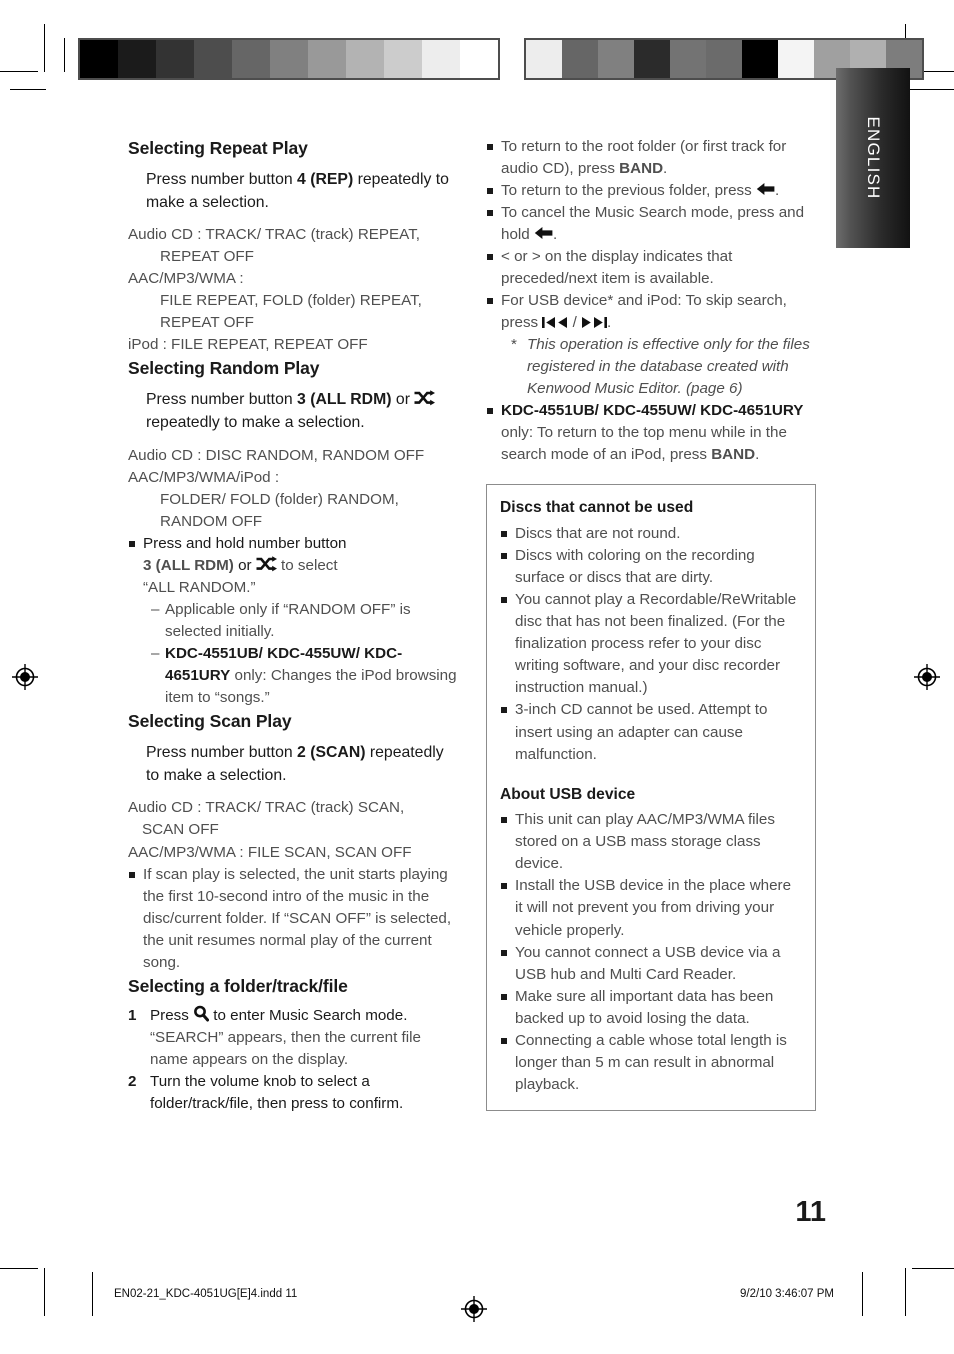 The height and width of the screenshot is (1354, 954). Describe the element at coordinates (186, 279) in the screenshot. I see `repeat-line-2: AAC/MP3/WMA :` at that location.